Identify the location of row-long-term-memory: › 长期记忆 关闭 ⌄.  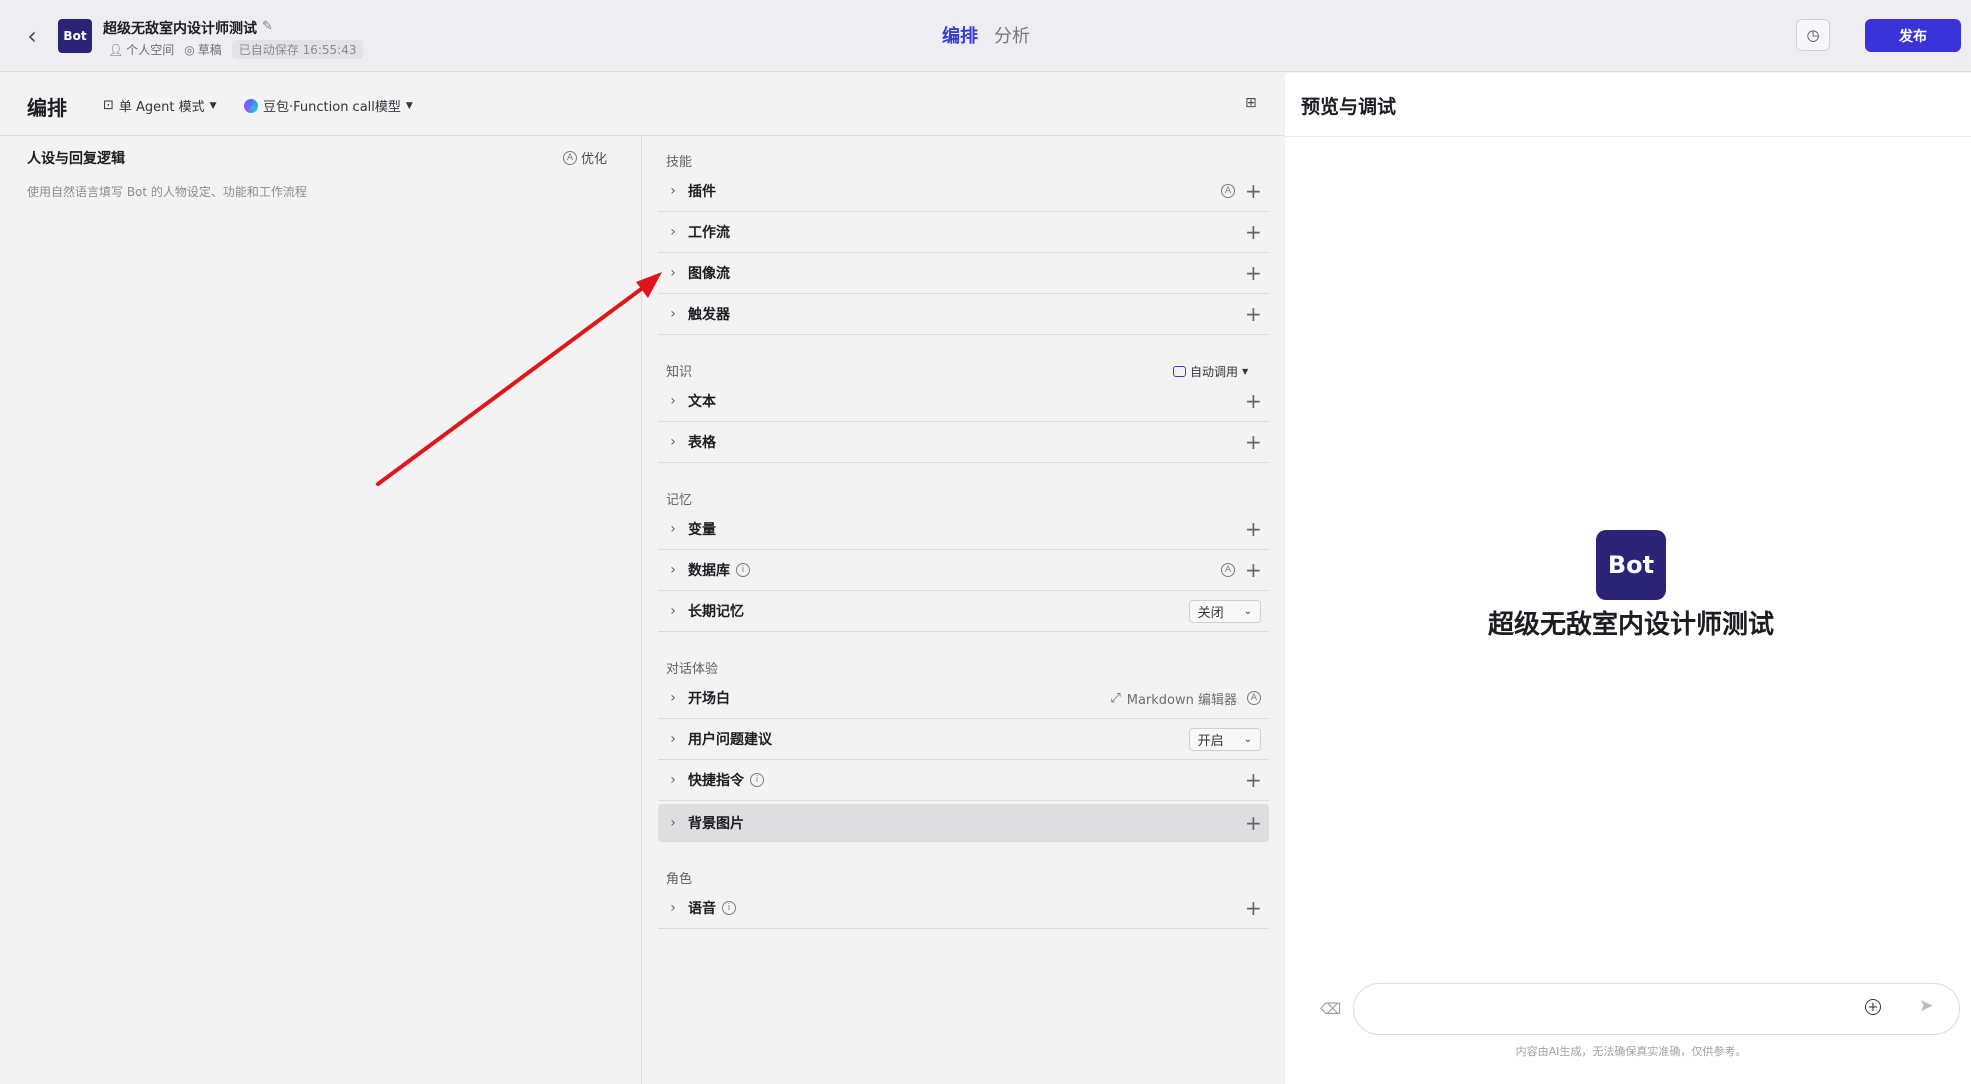
(963, 611).